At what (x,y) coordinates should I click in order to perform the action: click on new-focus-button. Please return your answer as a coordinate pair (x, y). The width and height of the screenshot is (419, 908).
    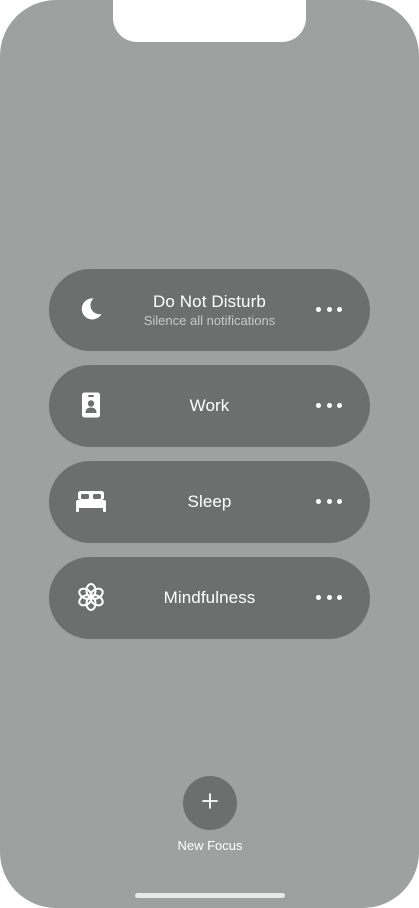
    Looking at the image, I should click on (210, 803).